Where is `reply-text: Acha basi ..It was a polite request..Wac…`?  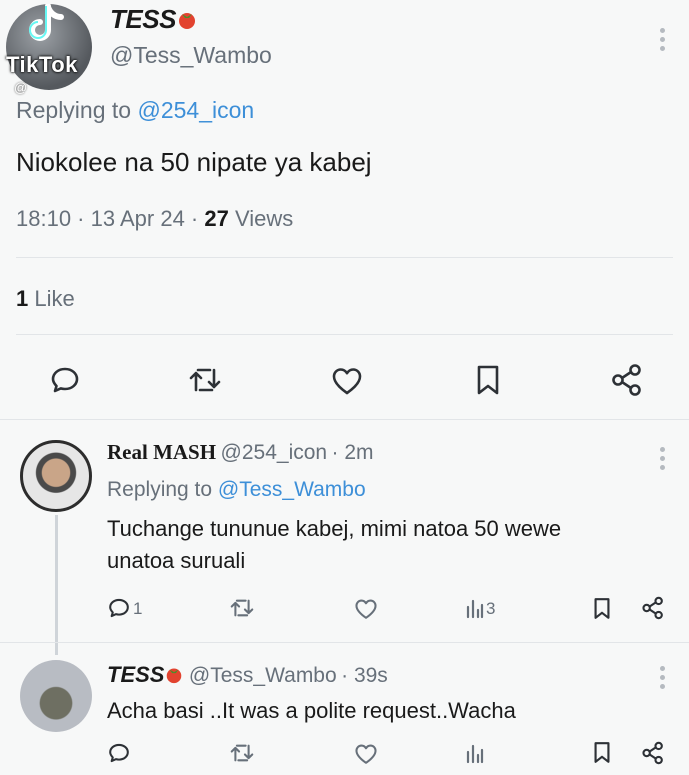 reply-text: Acha basi ..It was a polite request..Wac… is located at coordinates (311, 710).